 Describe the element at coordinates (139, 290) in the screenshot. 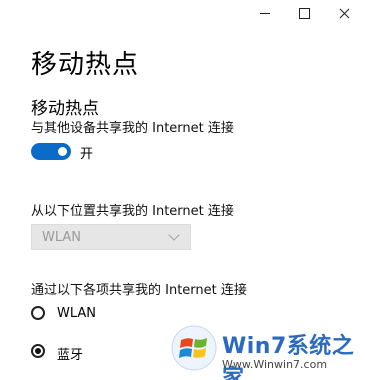

I see `share-over-label: 通过以下各项共享我的 Internet 连接` at that location.